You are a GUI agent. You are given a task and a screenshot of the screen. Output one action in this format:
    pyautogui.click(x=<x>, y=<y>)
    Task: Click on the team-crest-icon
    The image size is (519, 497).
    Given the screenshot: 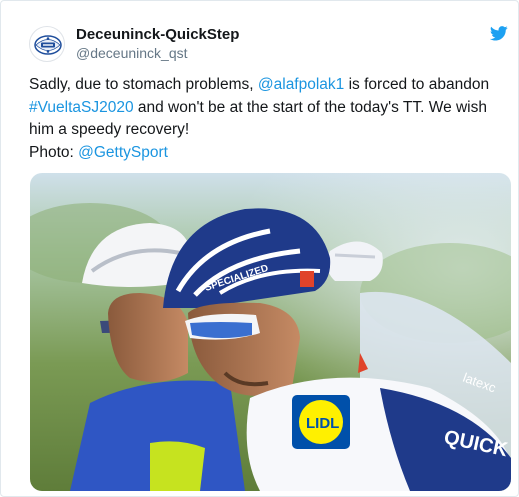 What is the action you would take?
    pyautogui.click(x=48, y=45)
    